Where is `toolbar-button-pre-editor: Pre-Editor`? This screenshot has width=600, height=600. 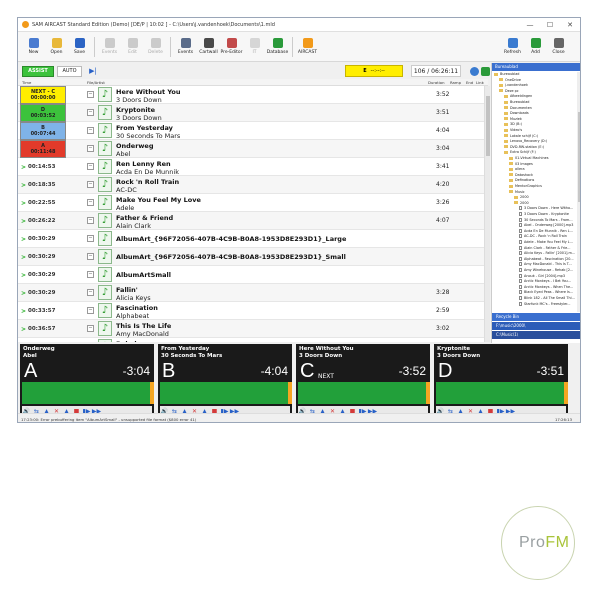 toolbar-button-pre-editor: Pre-Editor is located at coordinates (231, 47).